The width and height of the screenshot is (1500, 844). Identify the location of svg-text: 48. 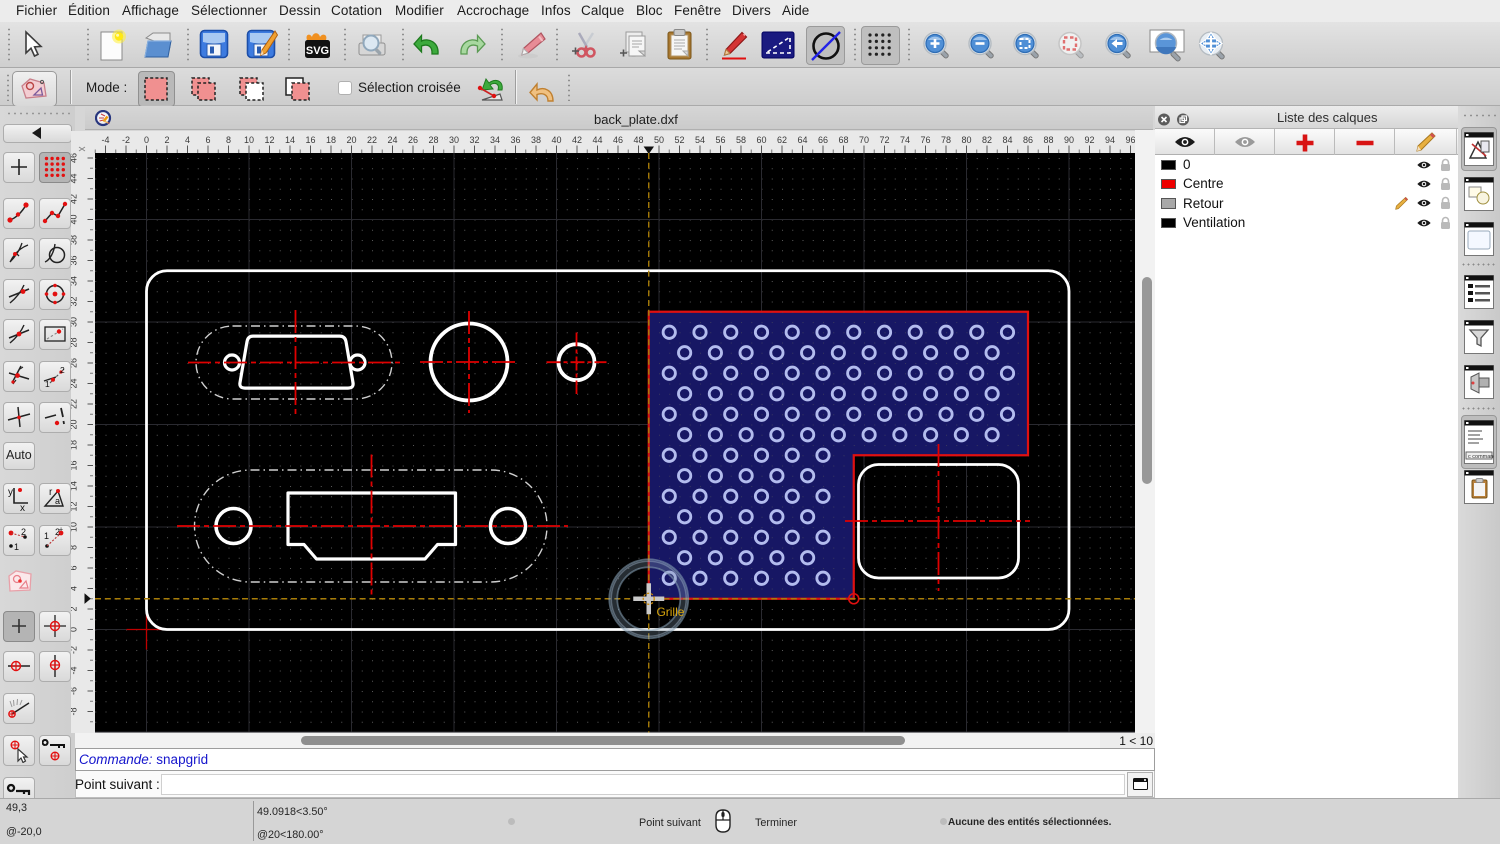
(638, 140).